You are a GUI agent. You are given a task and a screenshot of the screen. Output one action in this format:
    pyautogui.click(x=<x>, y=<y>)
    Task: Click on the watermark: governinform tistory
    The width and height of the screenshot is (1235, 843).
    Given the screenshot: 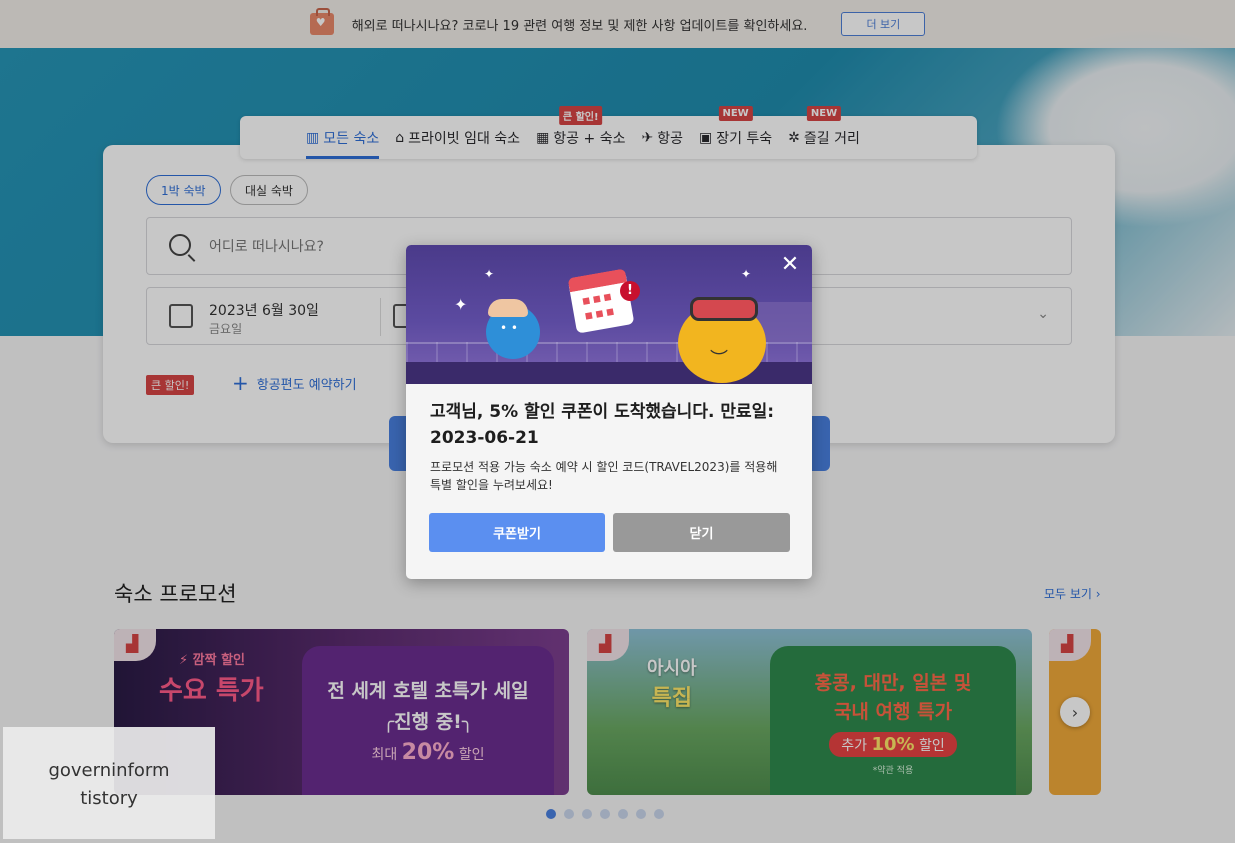 What is the action you would take?
    pyautogui.click(x=109, y=783)
    